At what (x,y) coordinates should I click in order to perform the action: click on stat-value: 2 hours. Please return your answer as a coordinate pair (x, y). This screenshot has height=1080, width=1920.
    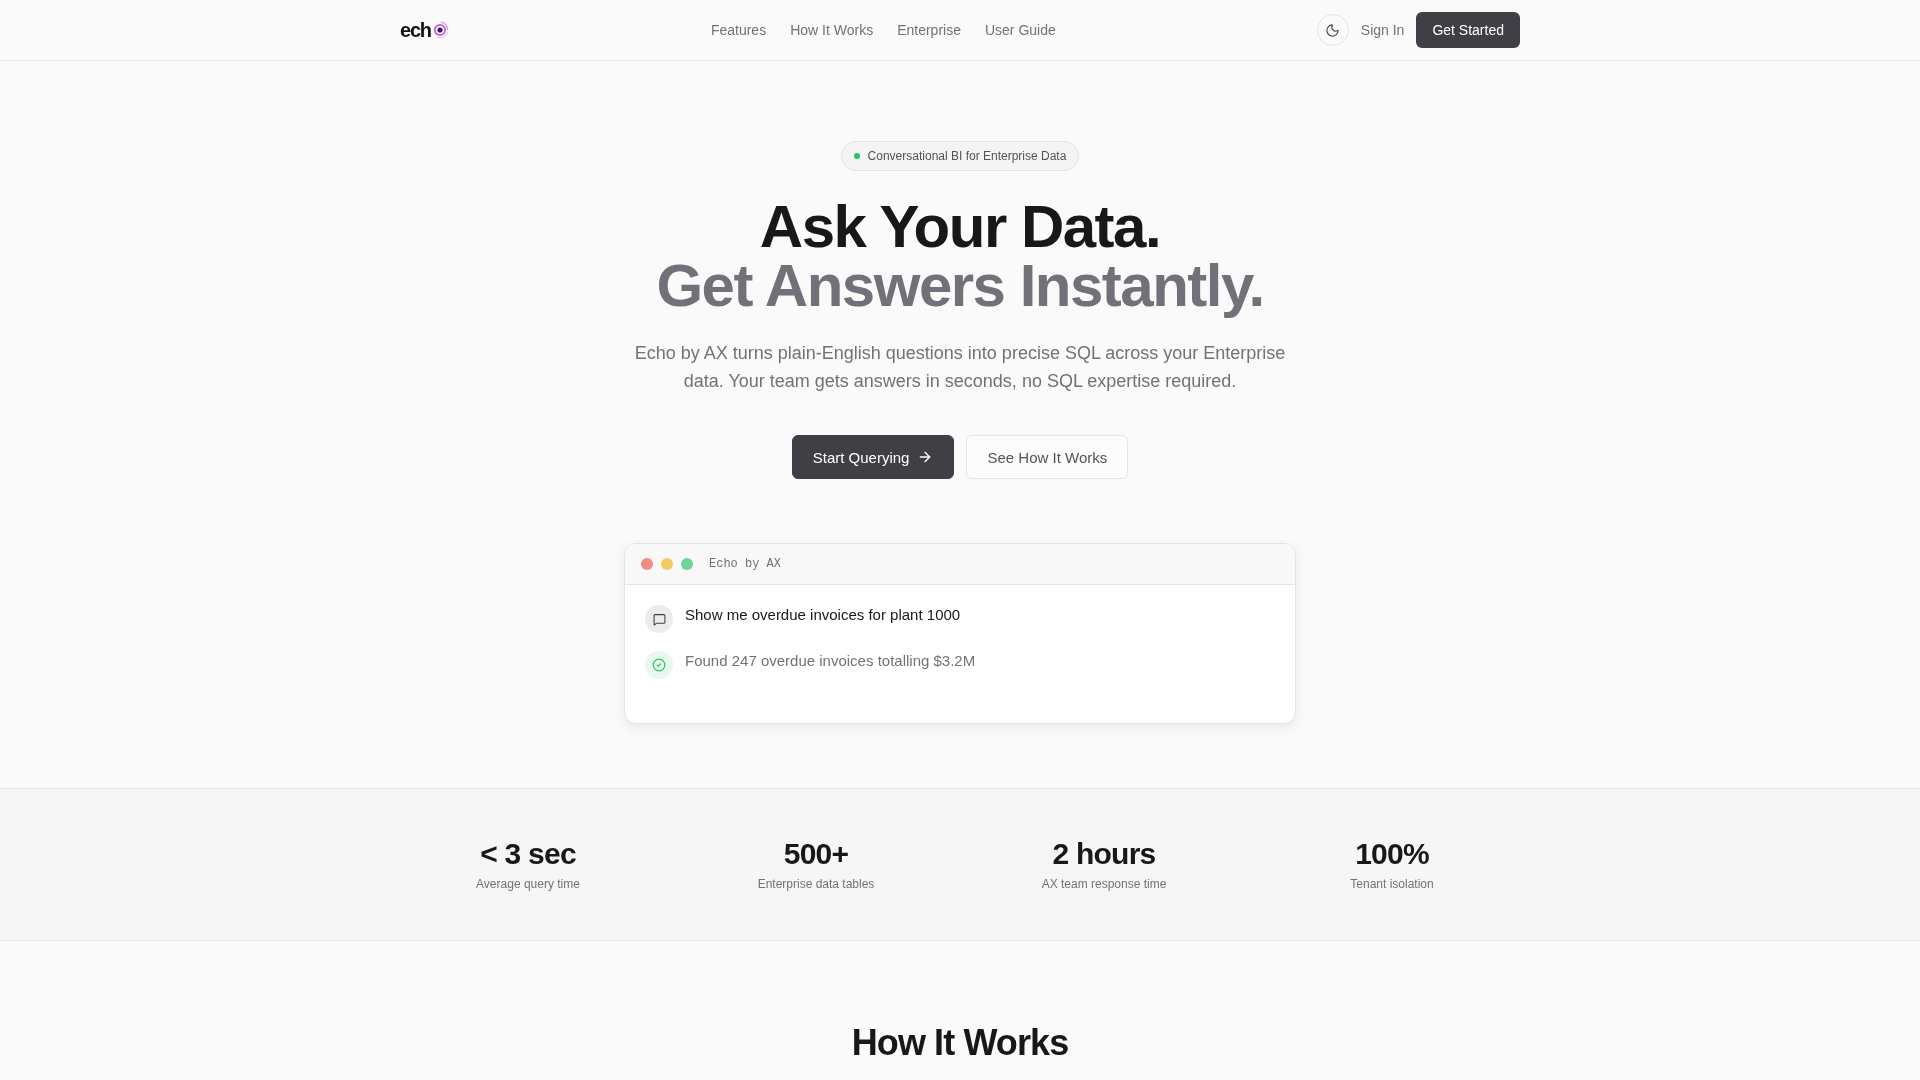
    Looking at the image, I should click on (1104, 854).